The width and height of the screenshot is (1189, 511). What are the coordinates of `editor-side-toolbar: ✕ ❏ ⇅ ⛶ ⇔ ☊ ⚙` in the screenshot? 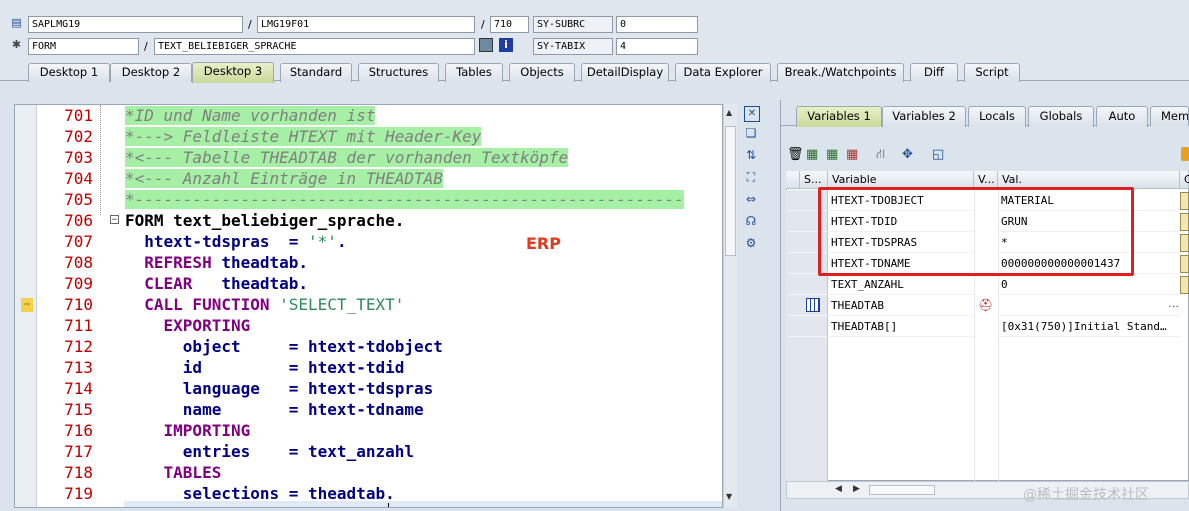 It's located at (751, 184).